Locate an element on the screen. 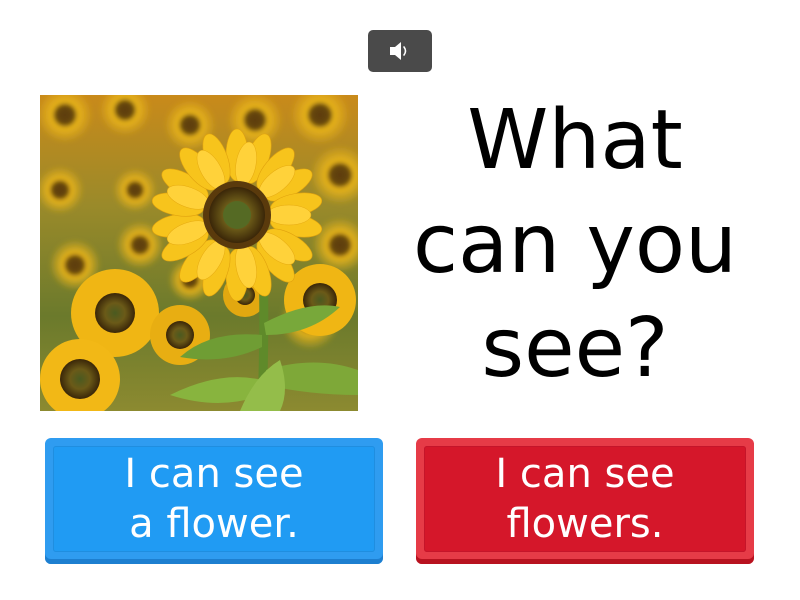 The width and height of the screenshot is (800, 600). answer-button-a: I can see a flower. is located at coordinates (214, 501).